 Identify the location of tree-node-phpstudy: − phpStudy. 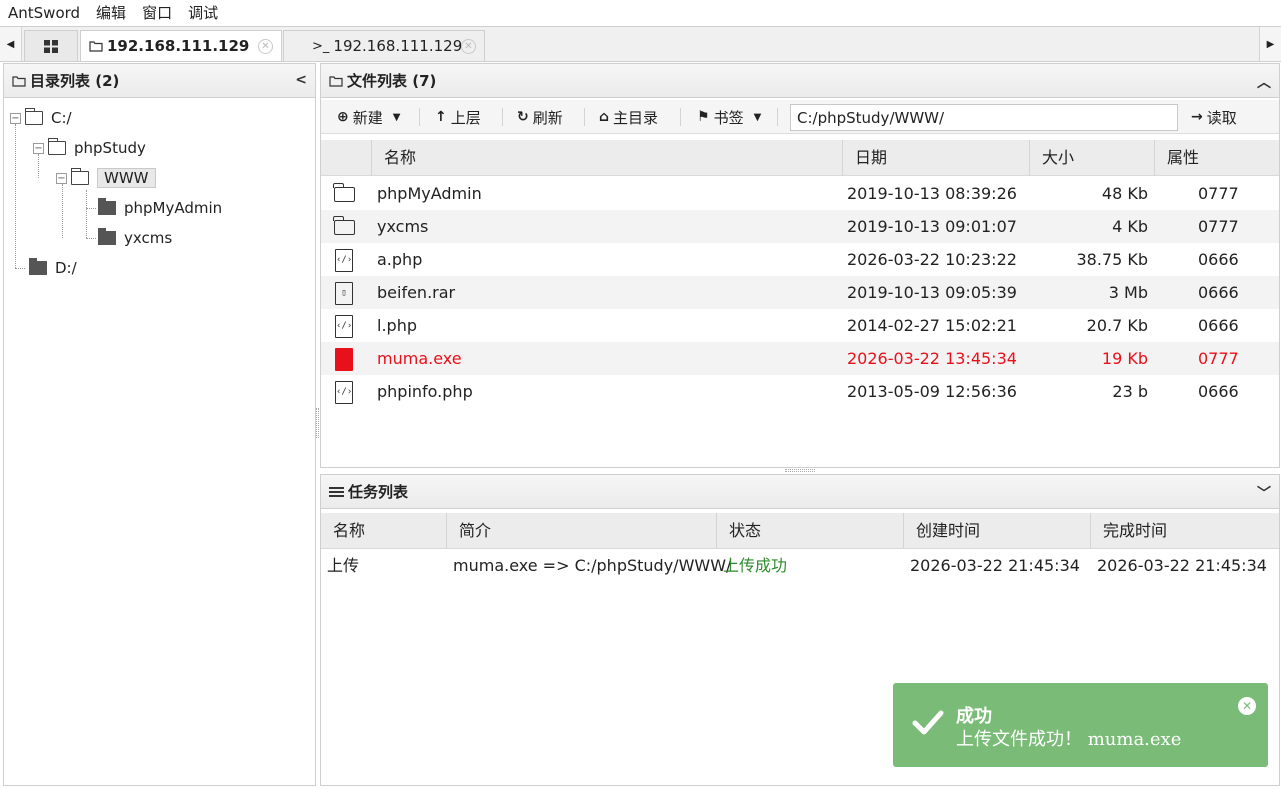
(89, 148).